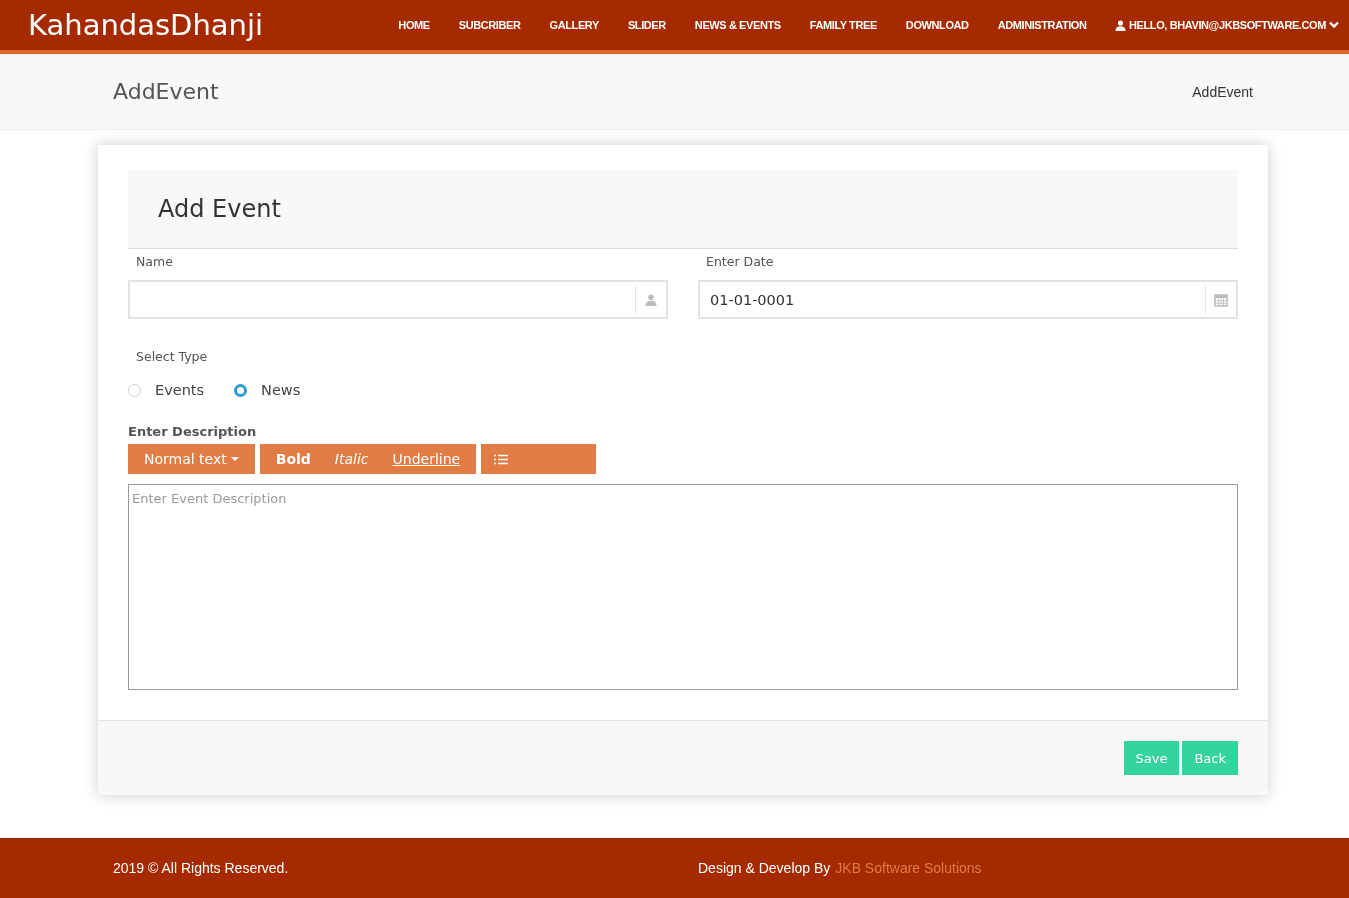 Image resolution: width=1349 pixels, height=898 pixels. What do you see at coordinates (490, 25) in the screenshot?
I see `nav-link: SUBCRIBER` at bounding box center [490, 25].